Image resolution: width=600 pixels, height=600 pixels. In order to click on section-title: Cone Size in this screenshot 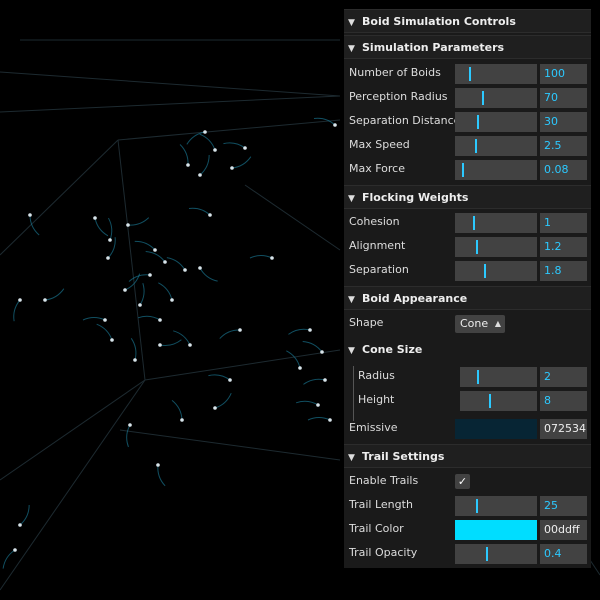, I will do `click(392, 349)`.